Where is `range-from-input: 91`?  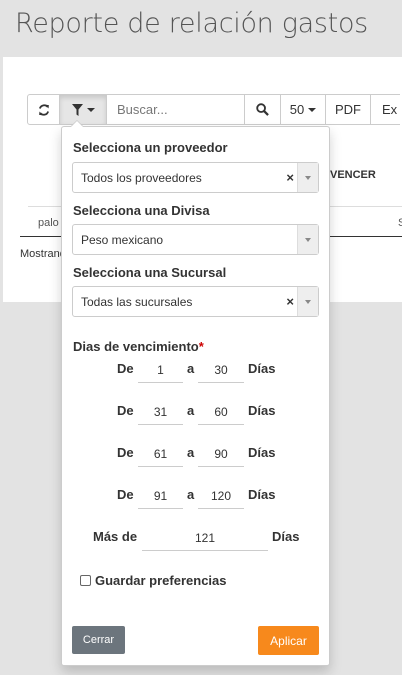 range-from-input: 91 is located at coordinates (160, 497).